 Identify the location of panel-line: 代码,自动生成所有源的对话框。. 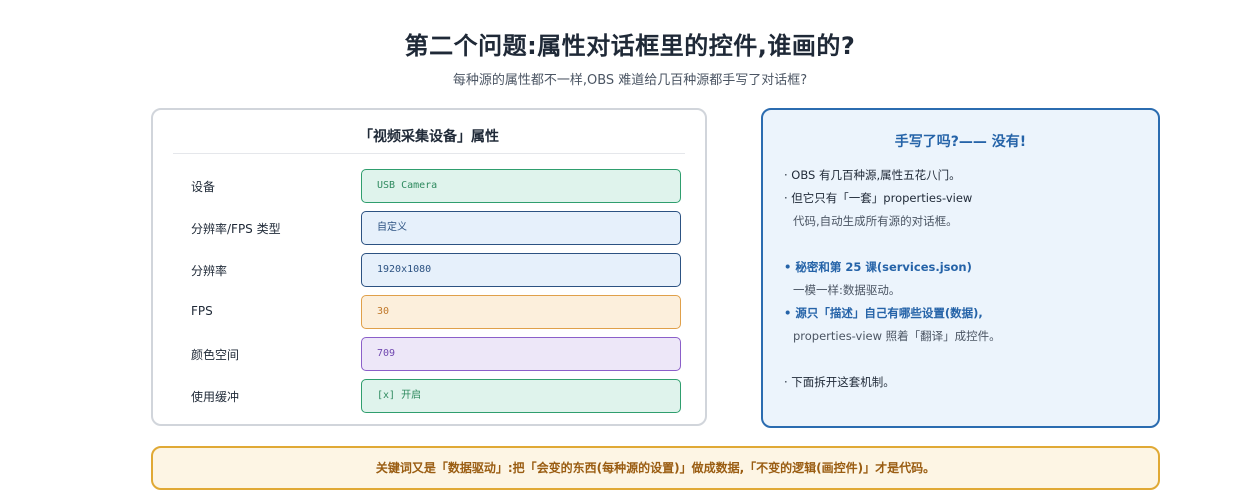
(875, 221).